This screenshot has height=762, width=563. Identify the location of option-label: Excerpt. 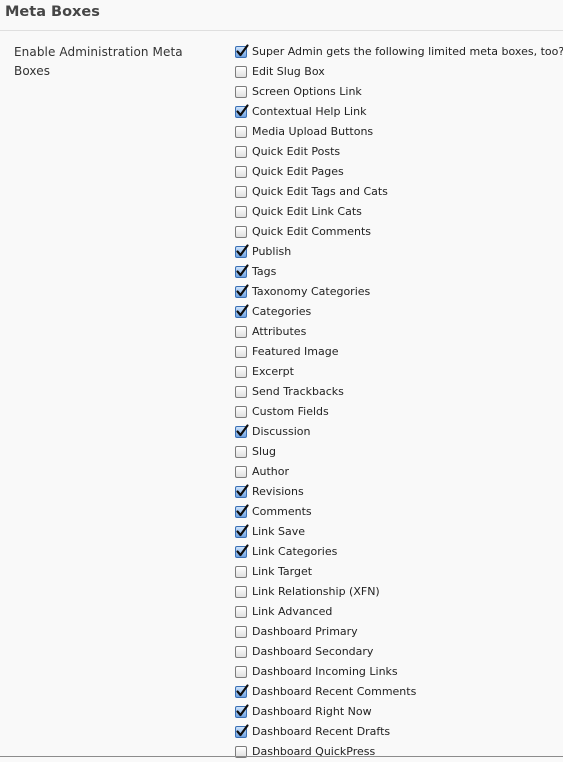
(273, 371).